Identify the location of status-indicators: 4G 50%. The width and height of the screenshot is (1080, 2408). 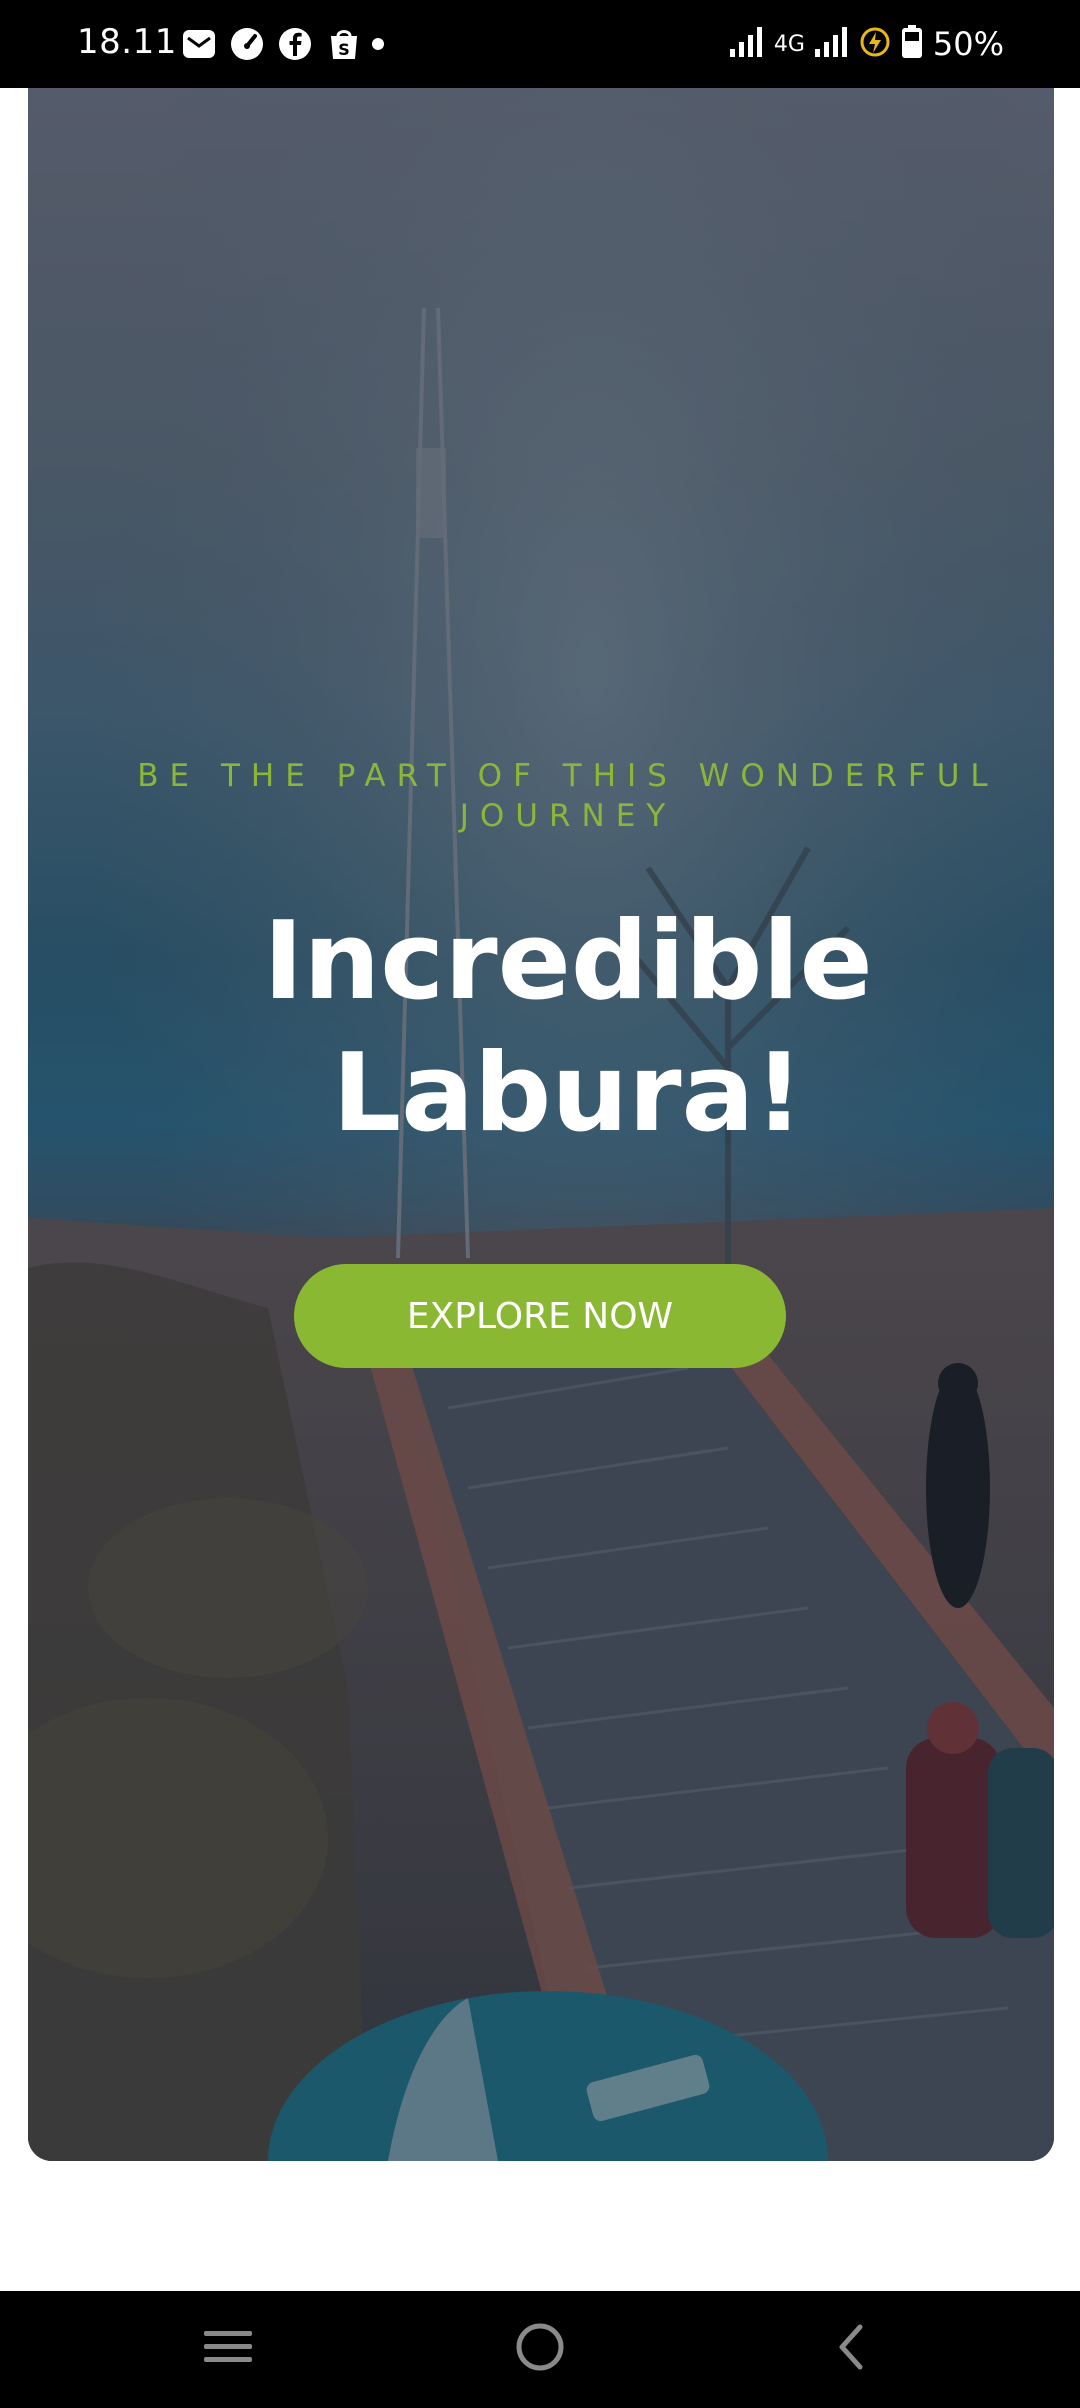
(866, 44).